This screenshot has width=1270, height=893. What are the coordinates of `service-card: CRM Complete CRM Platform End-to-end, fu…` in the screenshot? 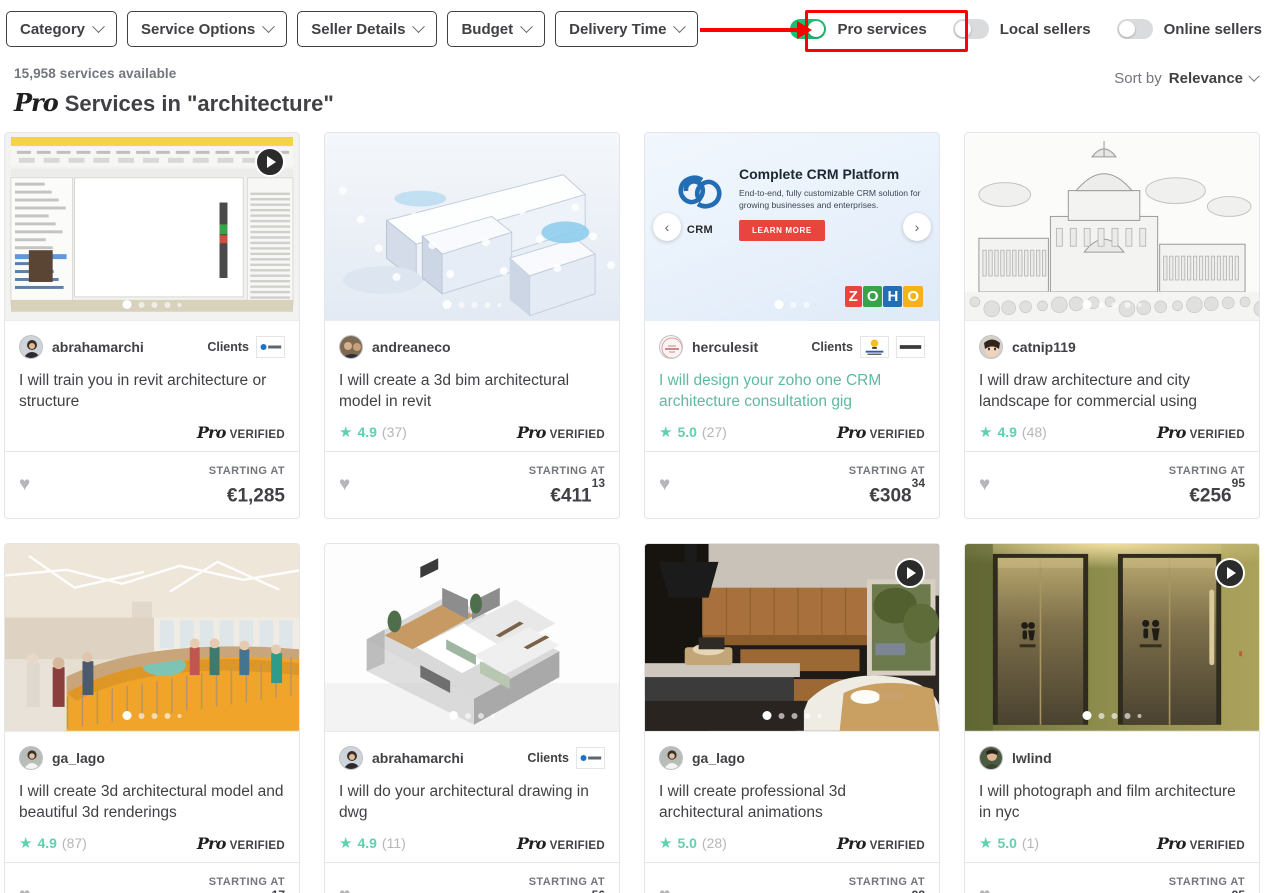 It's located at (792, 326).